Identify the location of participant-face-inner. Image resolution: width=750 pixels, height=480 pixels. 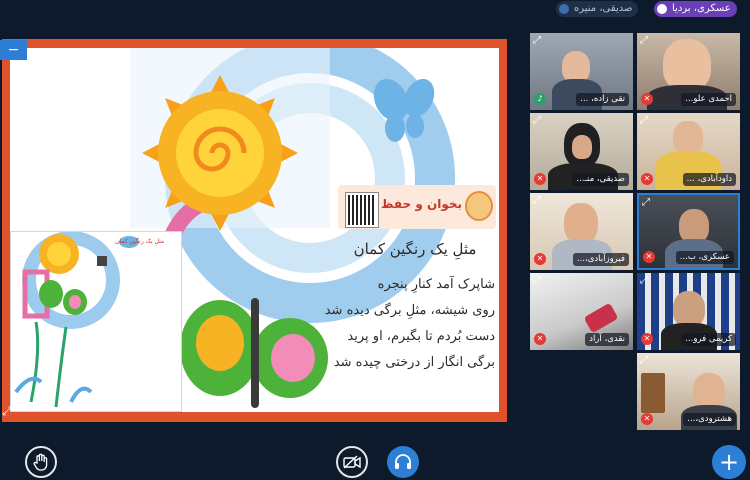
(582, 147).